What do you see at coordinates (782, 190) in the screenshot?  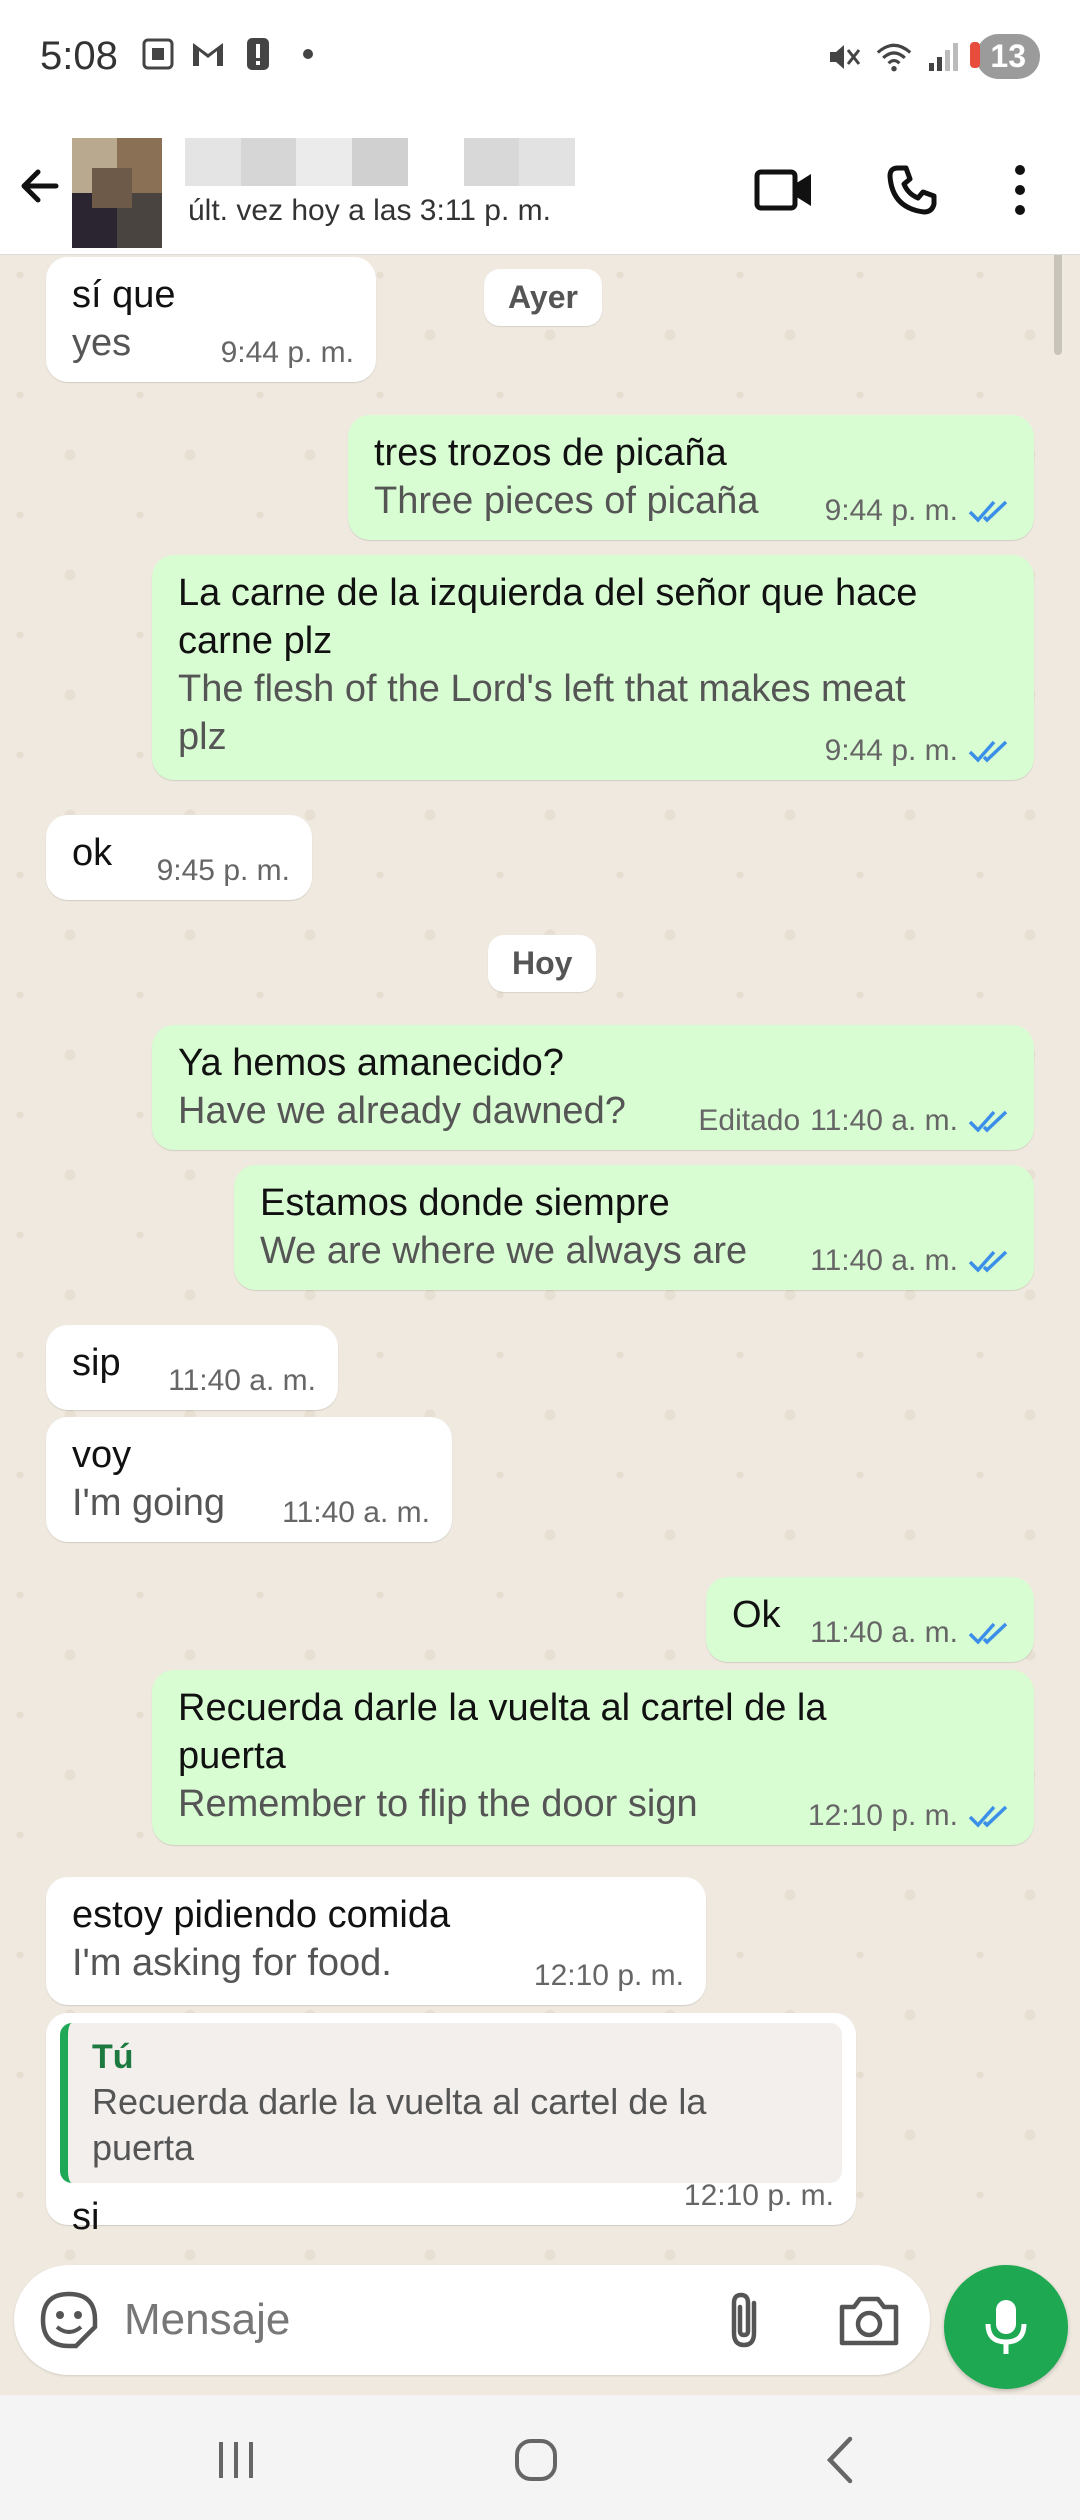 I see `video-camera-icon` at bounding box center [782, 190].